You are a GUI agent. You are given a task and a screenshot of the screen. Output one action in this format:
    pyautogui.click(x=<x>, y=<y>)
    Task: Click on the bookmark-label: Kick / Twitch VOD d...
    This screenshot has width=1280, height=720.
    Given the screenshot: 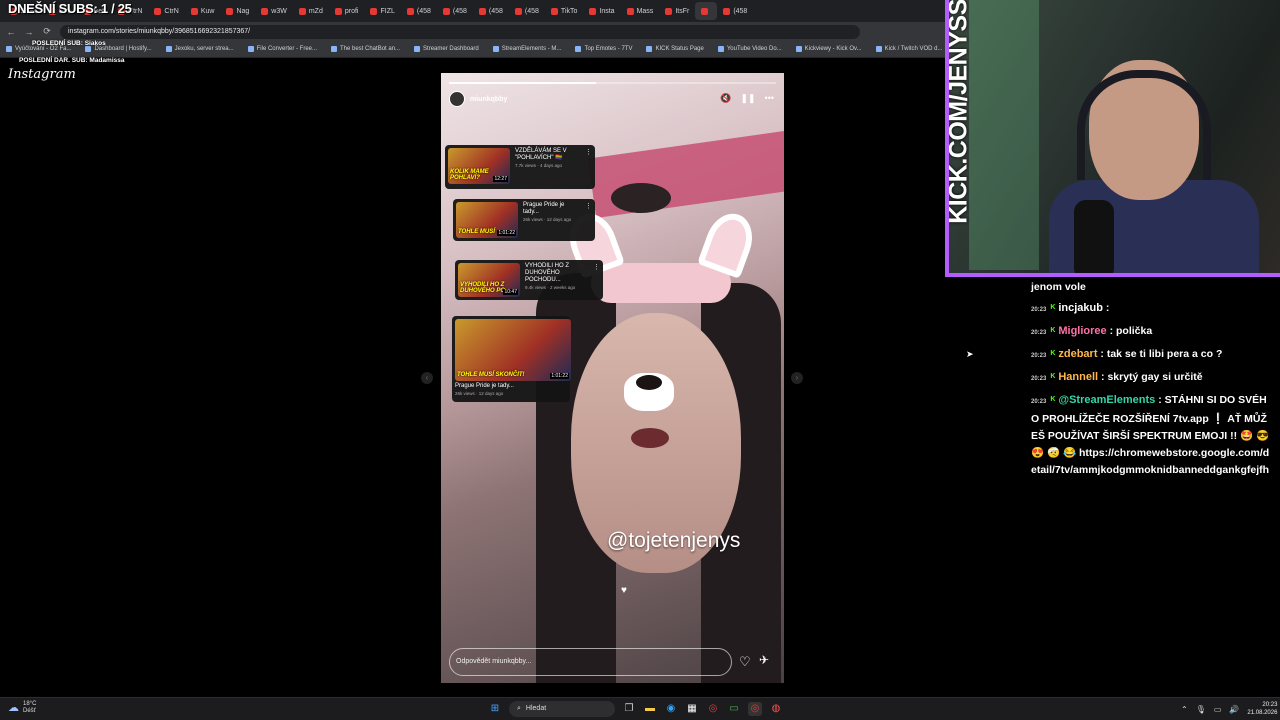 What is the action you would take?
    pyautogui.click(x=913, y=49)
    